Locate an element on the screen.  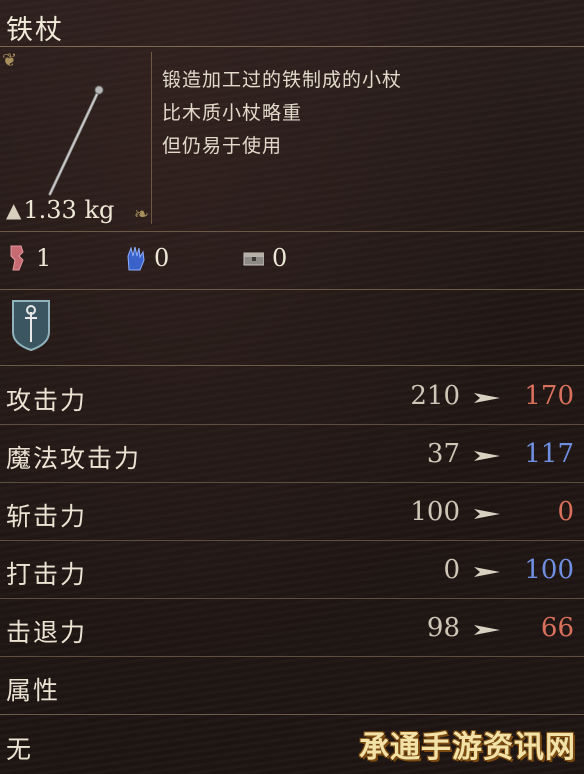
item-title: 铁杖 is located at coordinates (35, 30).